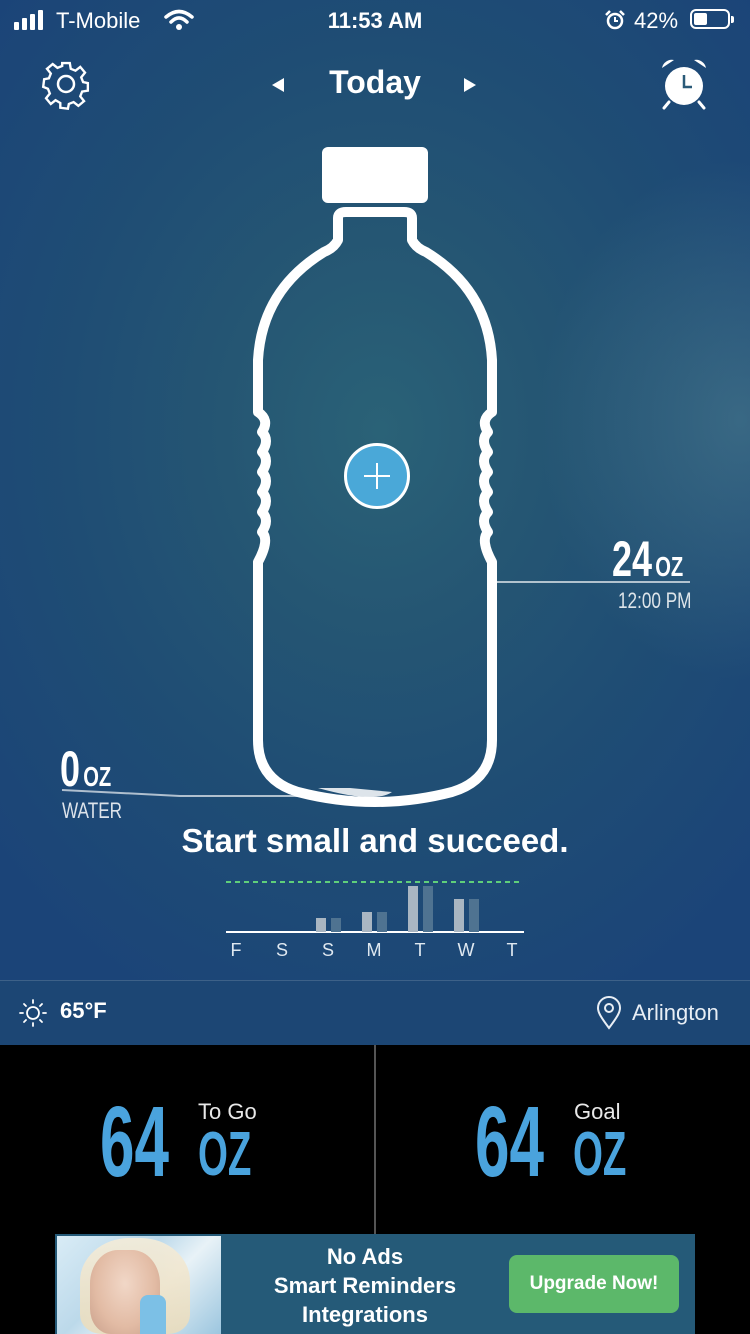 The width and height of the screenshot is (750, 1334). I want to click on goal-value: 64, so click(509, 1142).